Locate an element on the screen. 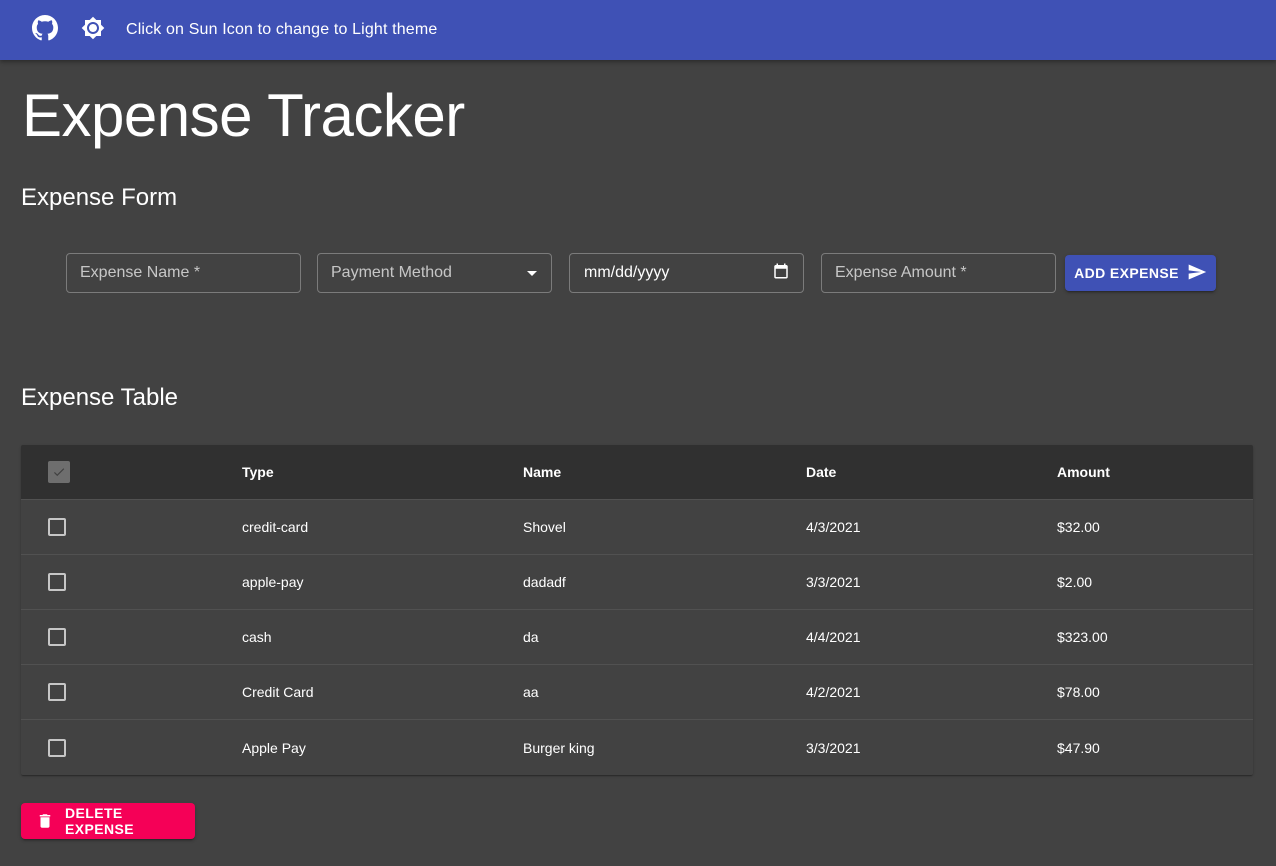  table-row: cash da 4/4/2021 $323.00 is located at coordinates (637, 637).